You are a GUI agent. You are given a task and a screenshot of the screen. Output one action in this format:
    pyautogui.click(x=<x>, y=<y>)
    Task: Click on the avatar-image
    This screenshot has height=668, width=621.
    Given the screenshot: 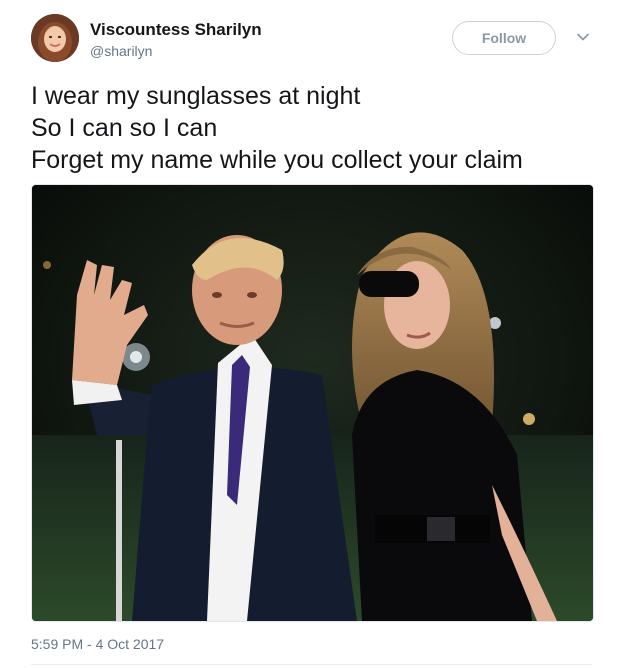 What is the action you would take?
    pyautogui.click(x=55, y=38)
    